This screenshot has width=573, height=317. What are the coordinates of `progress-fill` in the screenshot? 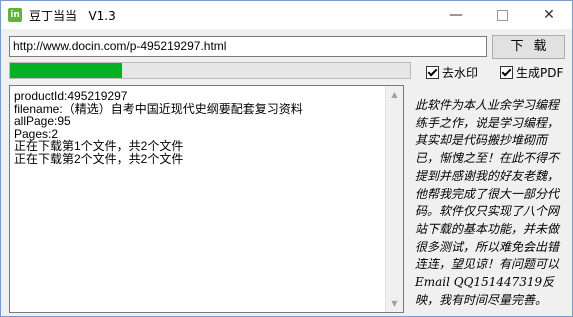 It's located at (66, 70).